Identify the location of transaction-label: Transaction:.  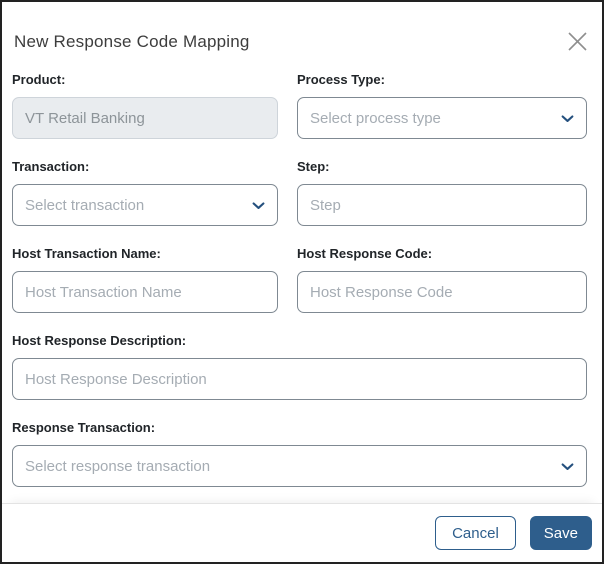
(51, 166).